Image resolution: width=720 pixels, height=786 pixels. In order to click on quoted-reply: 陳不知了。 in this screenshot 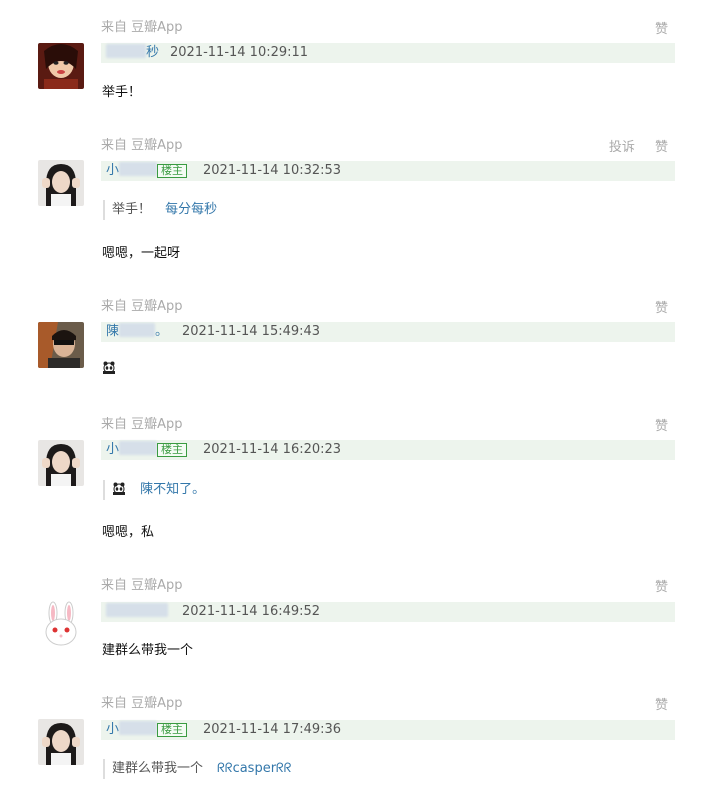, I will do `click(154, 490)`.